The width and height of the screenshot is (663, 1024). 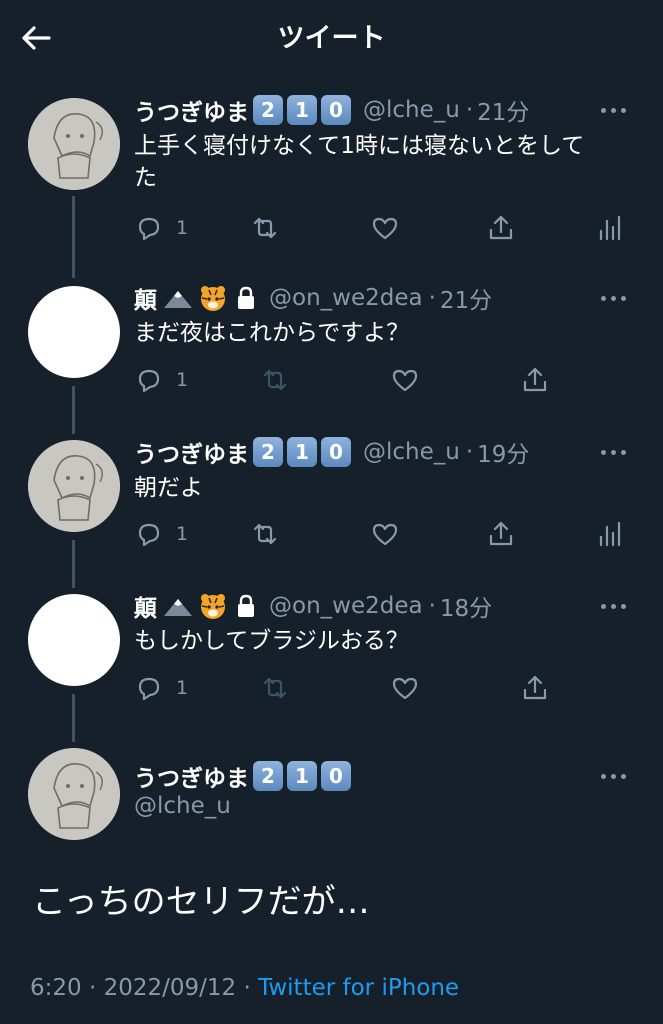 I want to click on tweet-text-line: た, so click(x=145, y=178).